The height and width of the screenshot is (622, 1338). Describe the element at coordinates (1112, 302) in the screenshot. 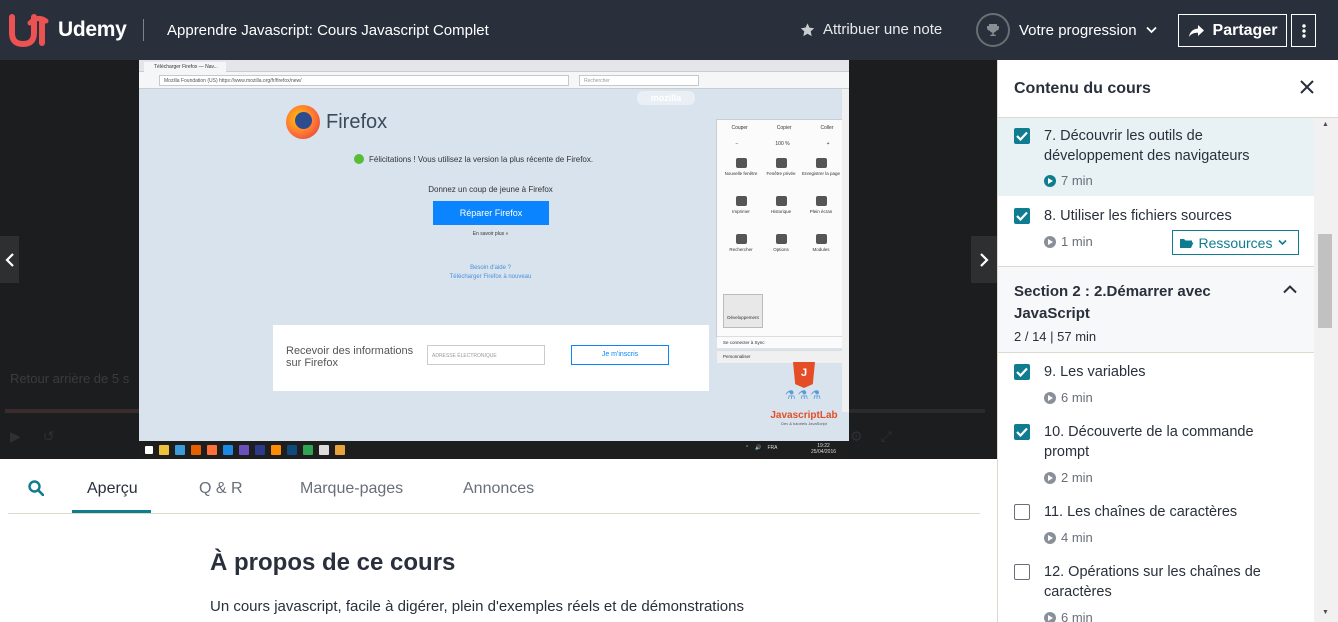

I see `section-title: Section 2 : 2.Démarrer avec JavaScript` at that location.